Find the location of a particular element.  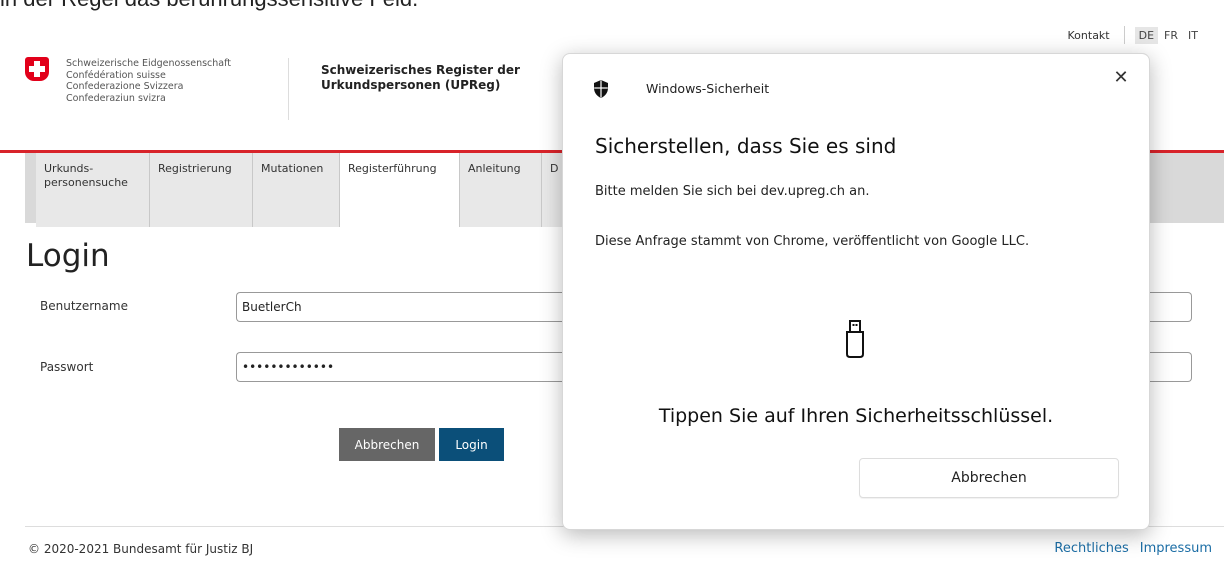

page-title: Login is located at coordinates (68, 256).